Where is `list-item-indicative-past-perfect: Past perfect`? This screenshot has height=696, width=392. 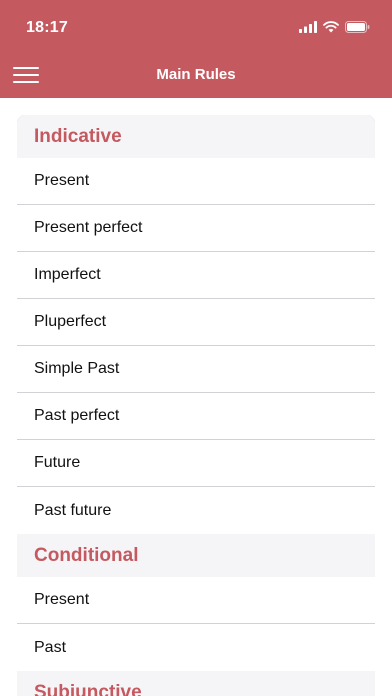 list-item-indicative-past-perfect: Past perfect is located at coordinates (196, 416).